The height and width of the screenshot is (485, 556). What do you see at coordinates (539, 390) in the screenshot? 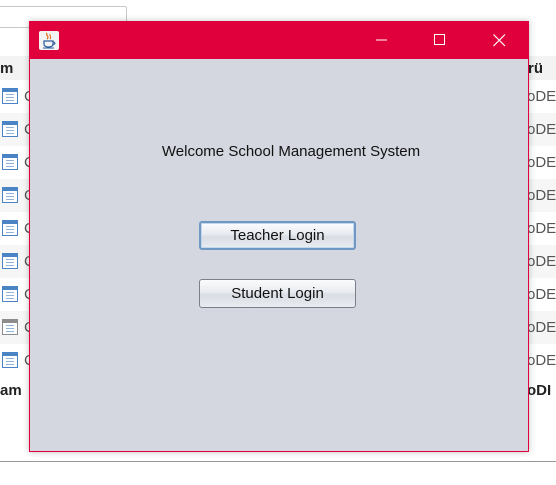
I see `background-footer-right: oDI` at bounding box center [539, 390].